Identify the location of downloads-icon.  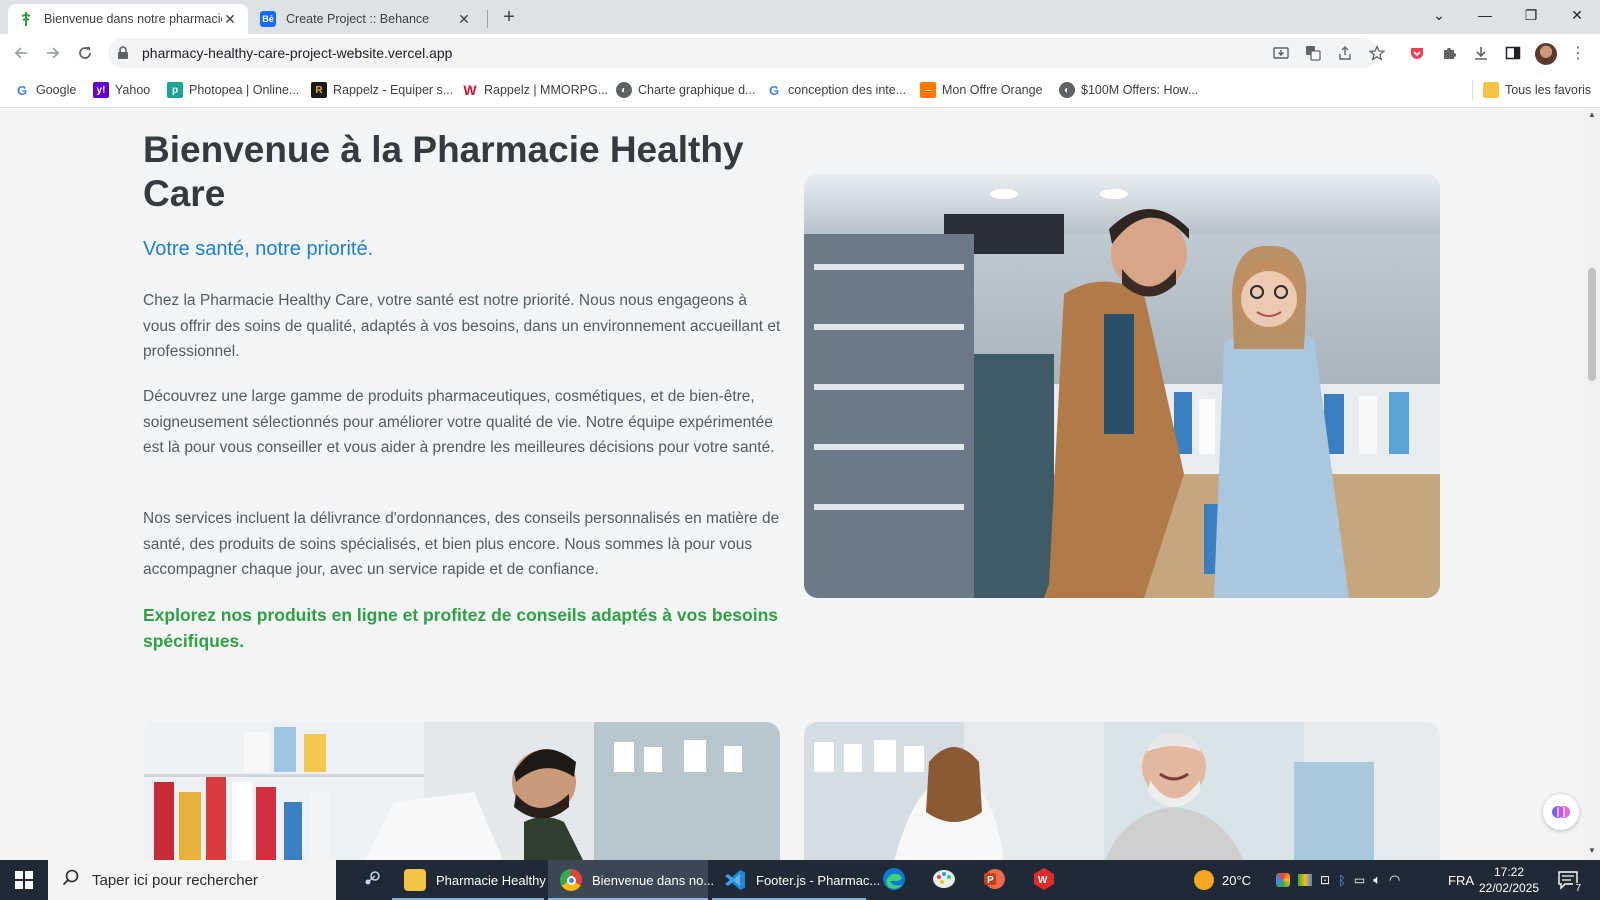
(1481, 53).